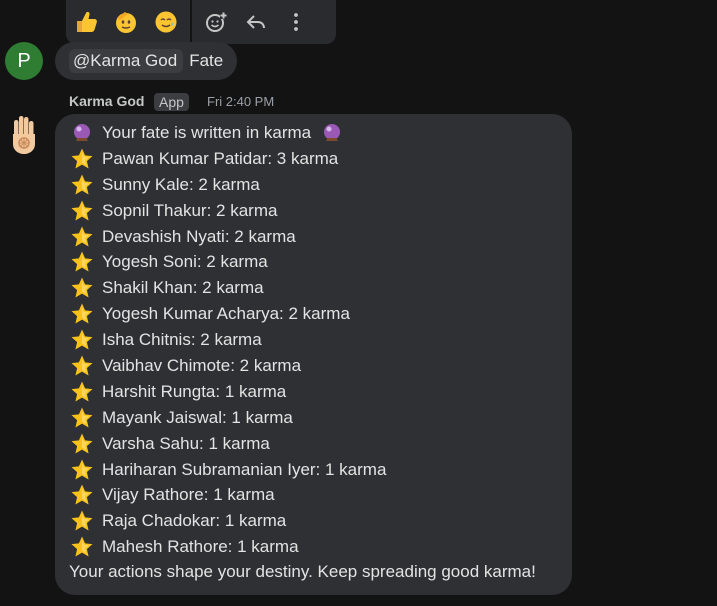 Image resolution: width=717 pixels, height=606 pixels. What do you see at coordinates (319, 340) in the screenshot?
I see `karma-entry: Isha Chitnis: 2 karma` at bounding box center [319, 340].